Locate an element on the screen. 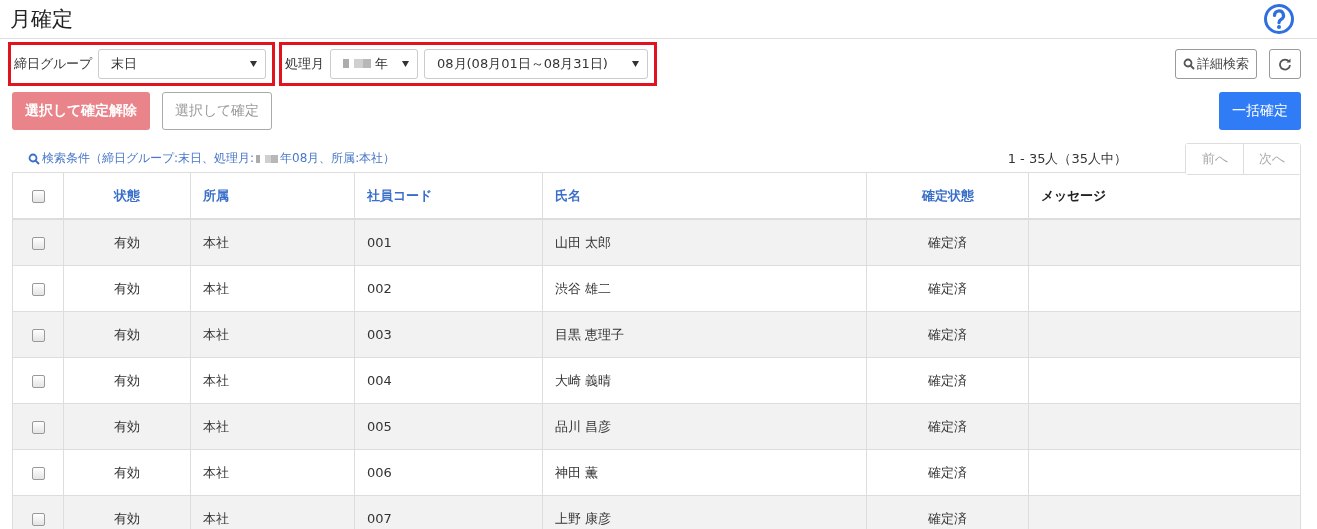 The width and height of the screenshot is (1317, 529). column-header: メッセージ is located at coordinates (1073, 195).